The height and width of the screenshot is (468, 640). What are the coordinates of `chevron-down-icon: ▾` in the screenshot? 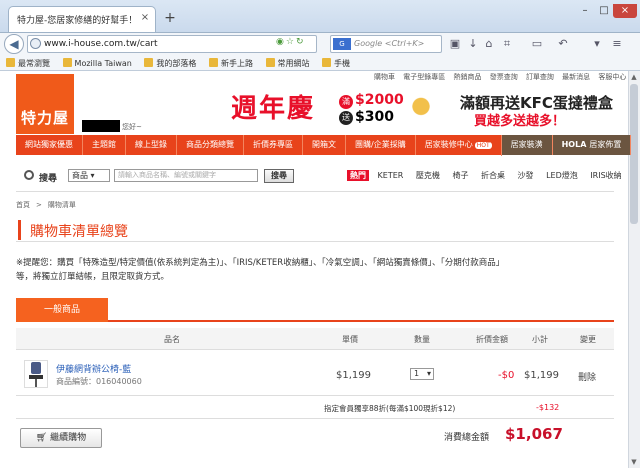 It's located at (597, 44).